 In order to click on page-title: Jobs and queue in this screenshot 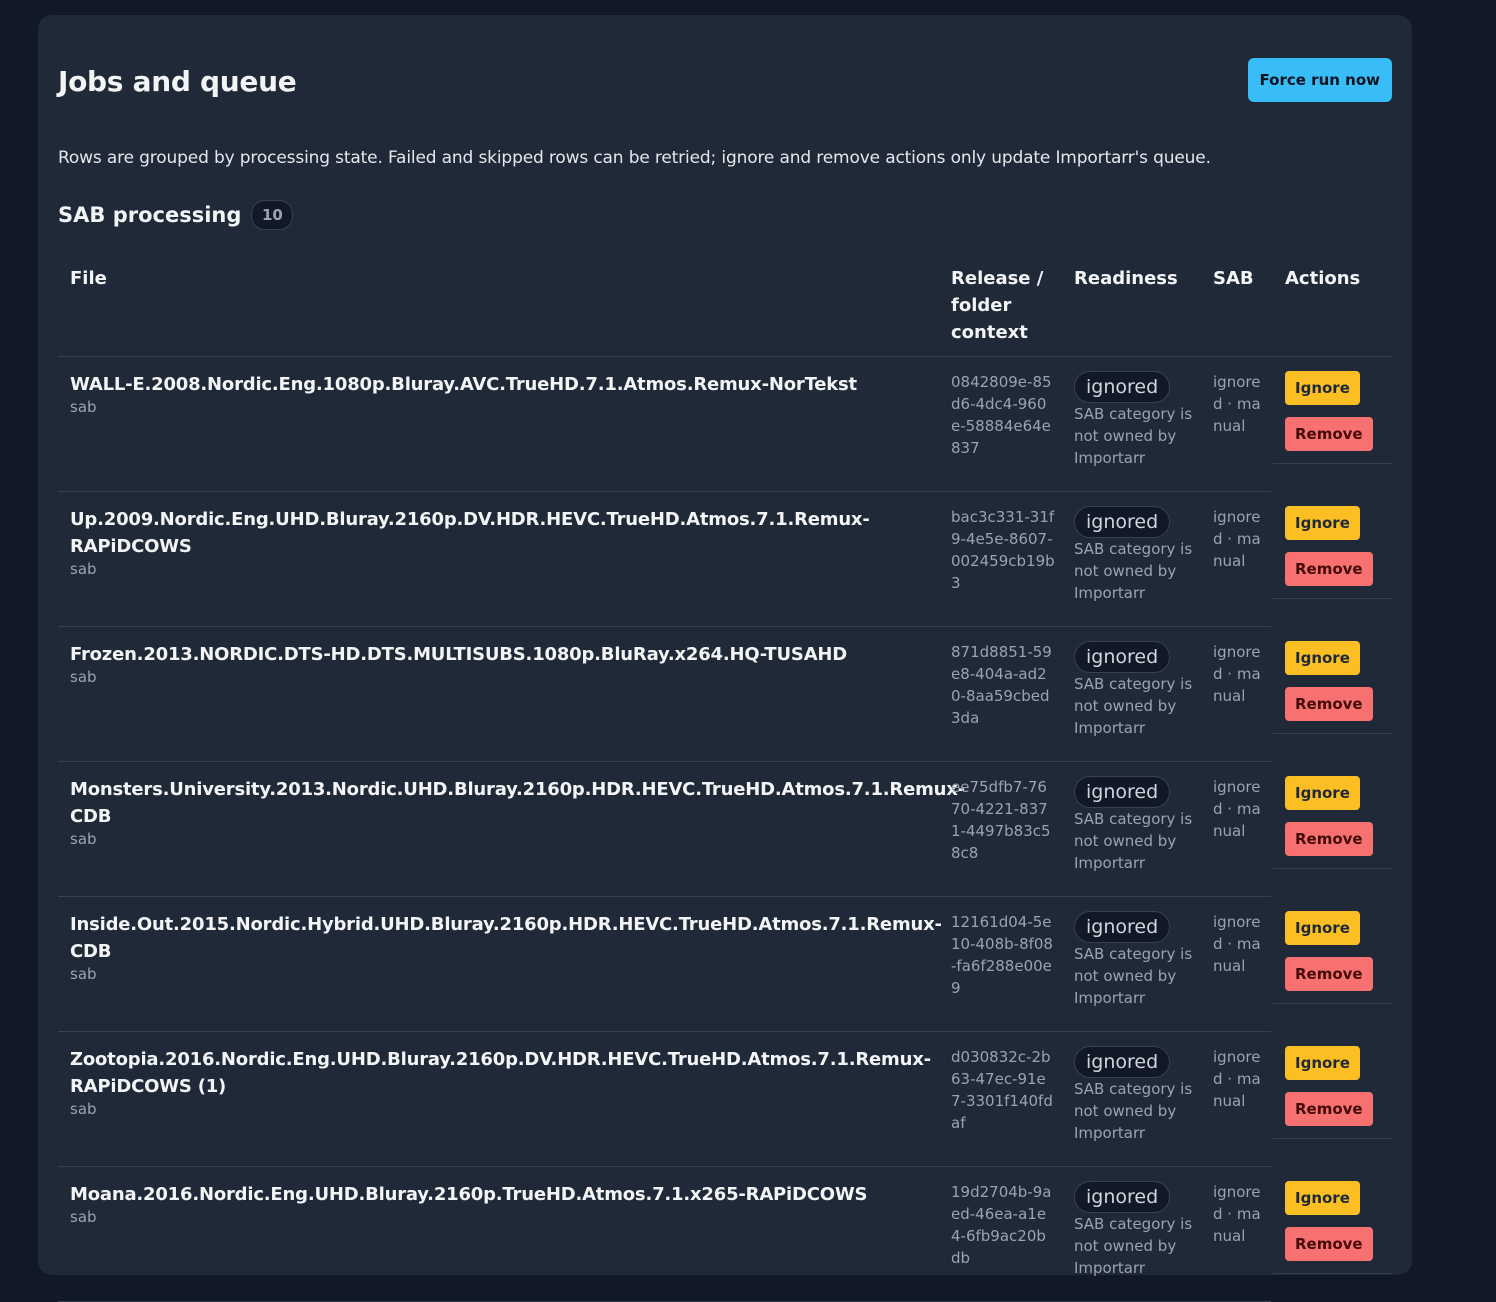, I will do `click(177, 81)`.